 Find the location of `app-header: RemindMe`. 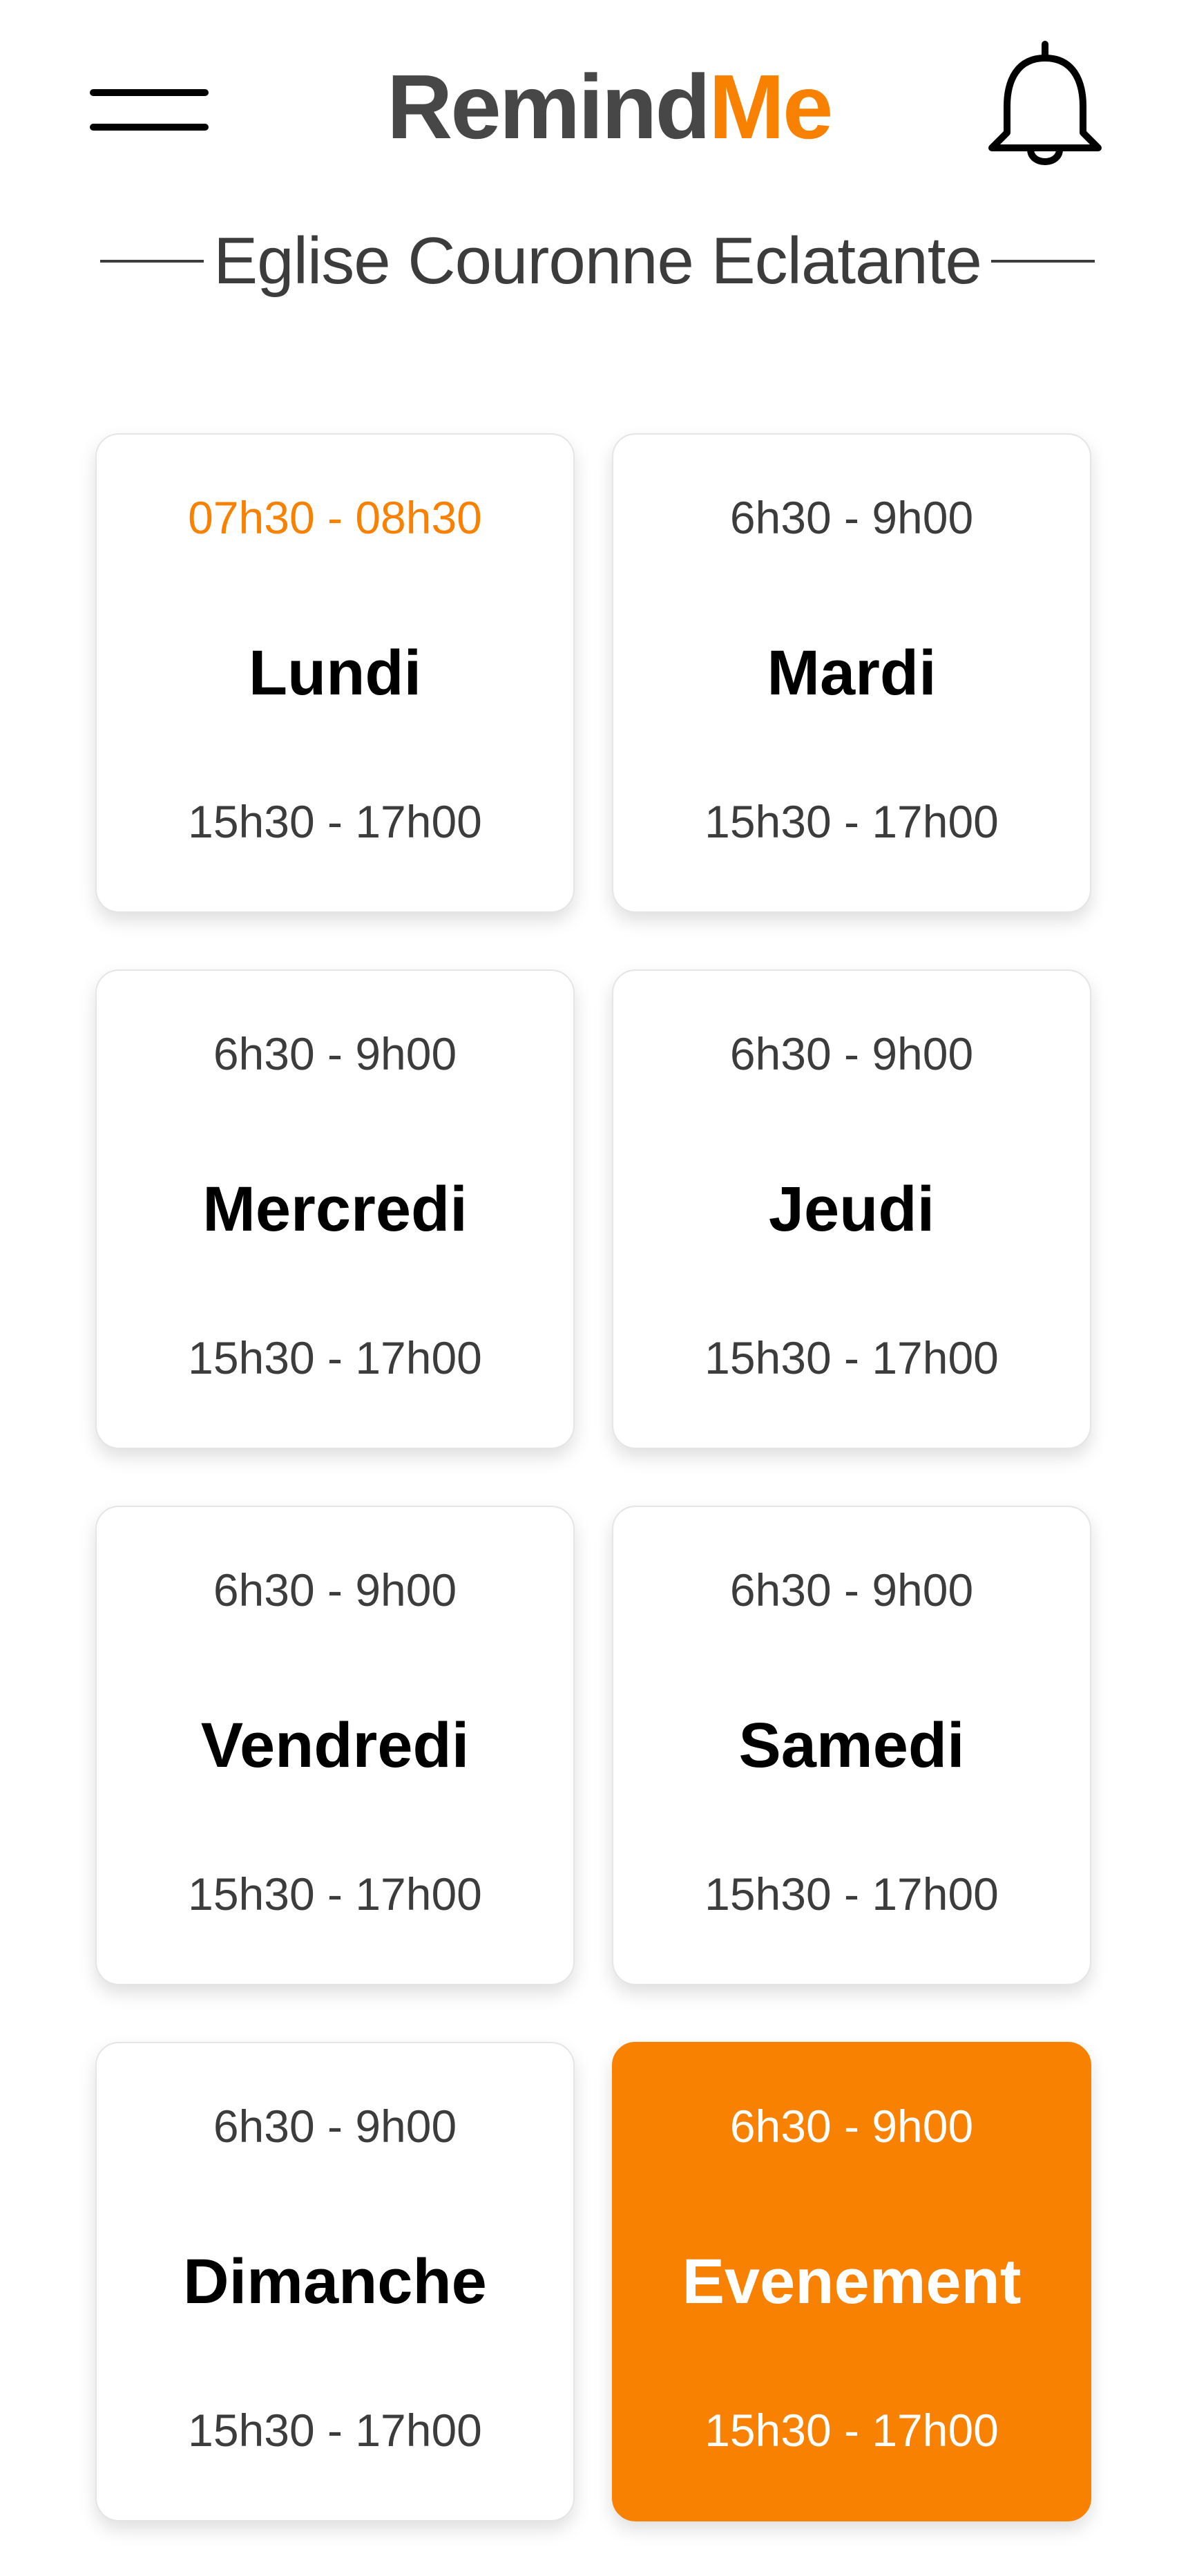

app-header: RemindMe is located at coordinates (594, 110).